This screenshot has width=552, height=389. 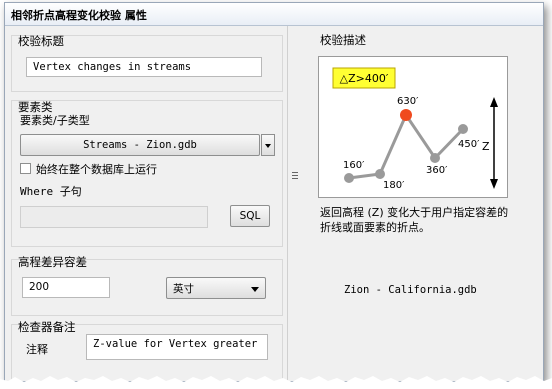 What do you see at coordinates (295, 203) in the screenshot?
I see `pane-splitter` at bounding box center [295, 203].